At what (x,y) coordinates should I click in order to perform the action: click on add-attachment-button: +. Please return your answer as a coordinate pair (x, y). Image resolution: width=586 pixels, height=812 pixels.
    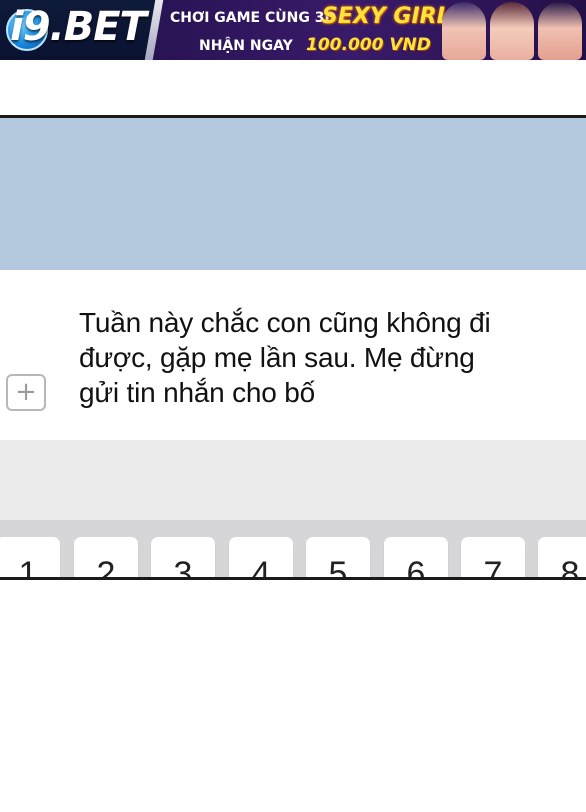
    Looking at the image, I should click on (26, 392).